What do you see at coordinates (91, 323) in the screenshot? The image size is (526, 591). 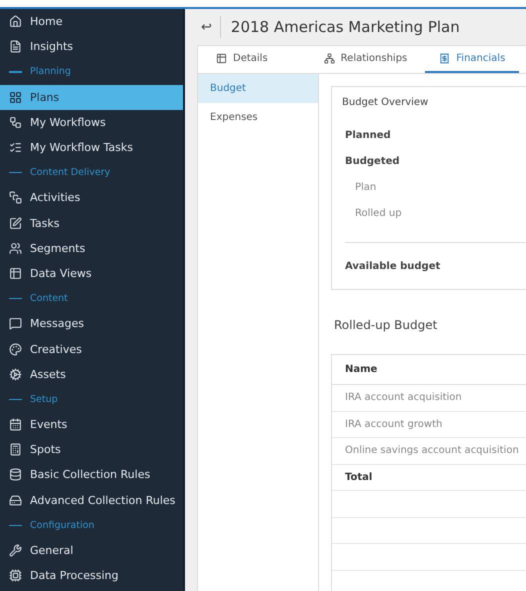 I see `sidebar-item: Messages` at bounding box center [91, 323].